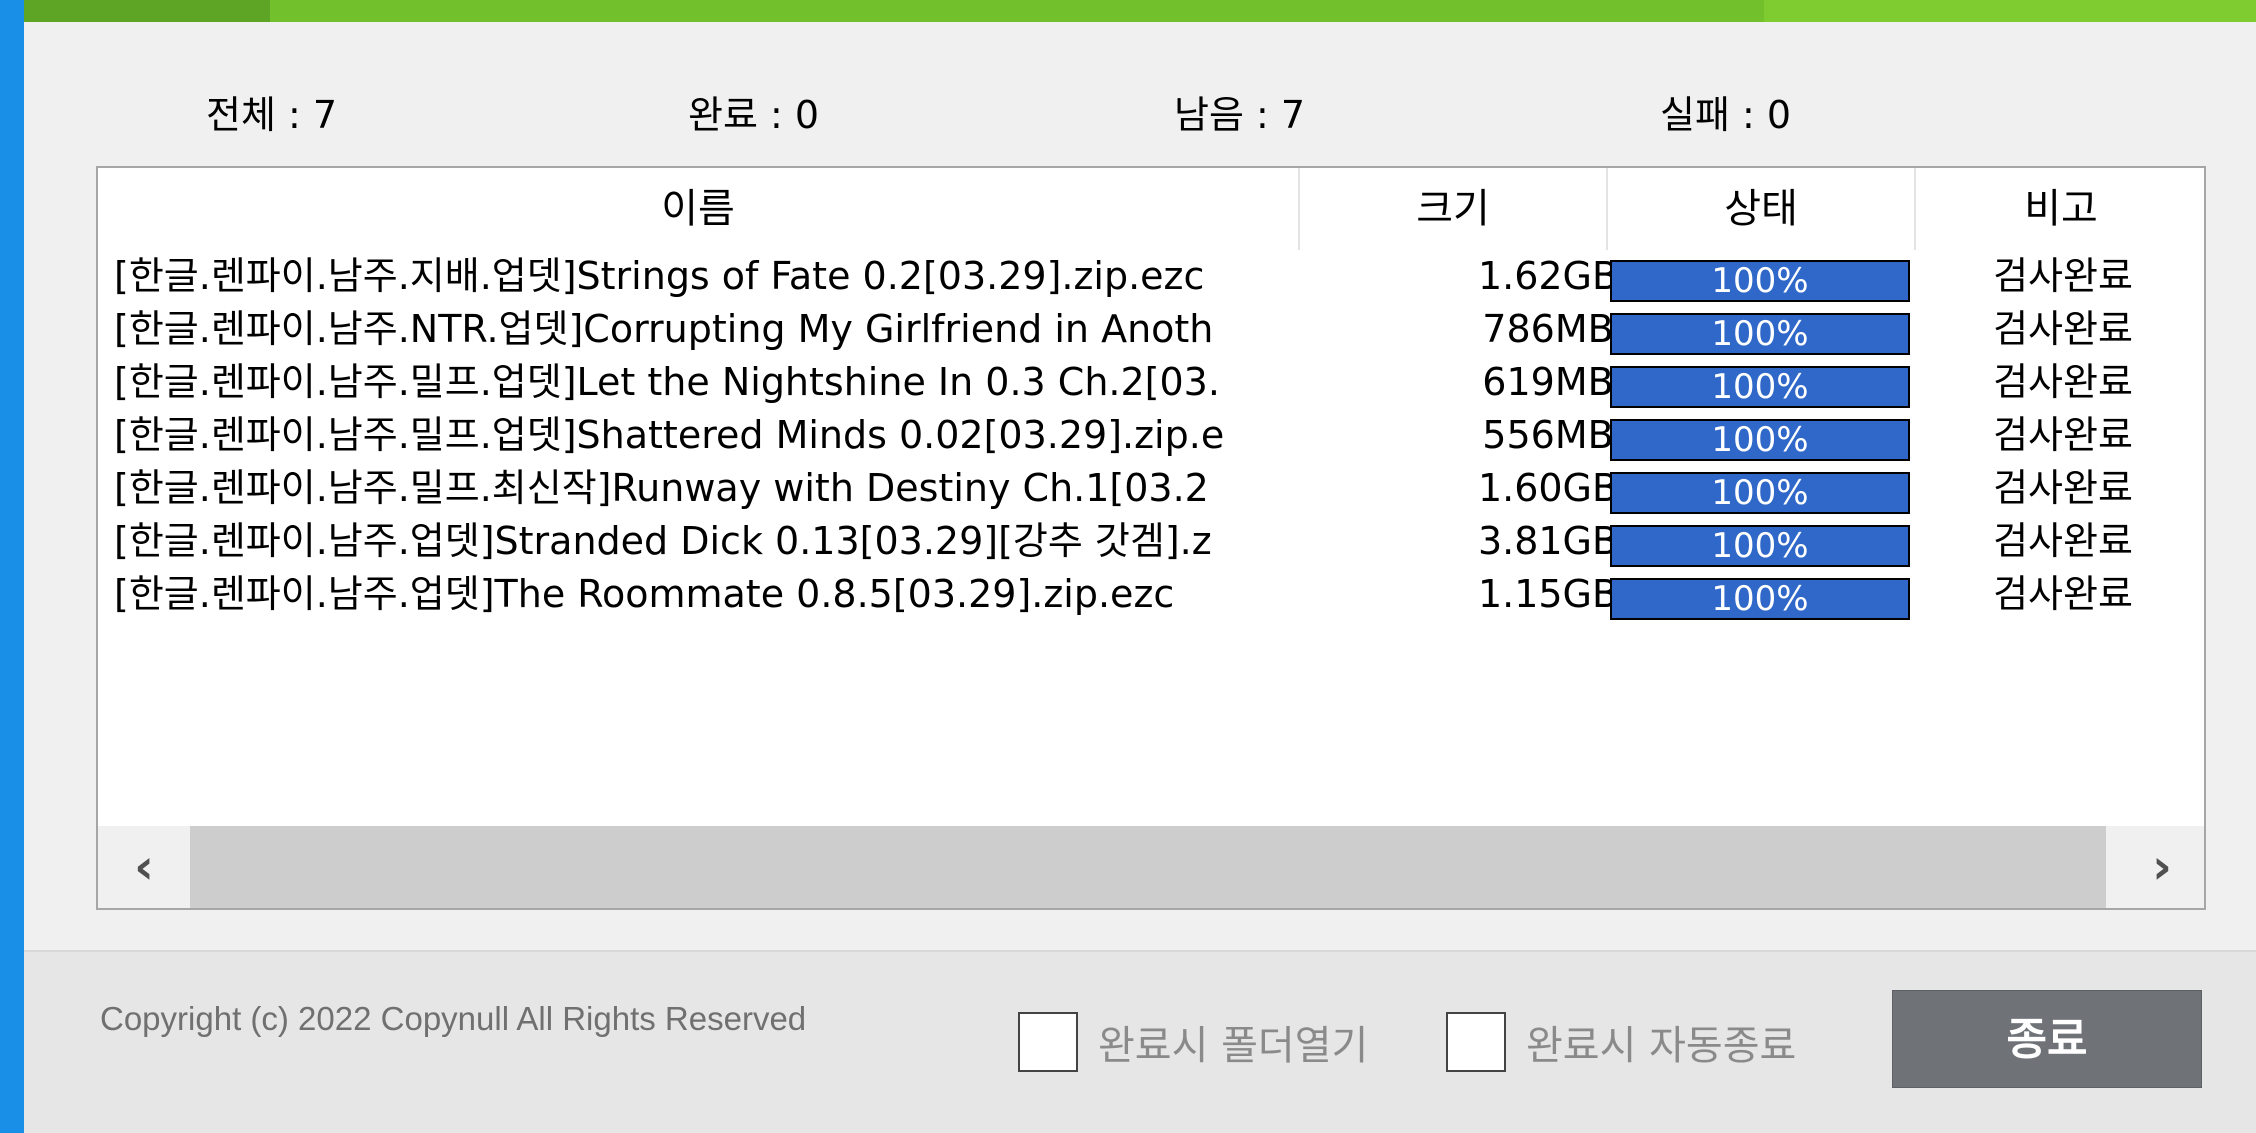  Describe the element at coordinates (12, 566) in the screenshot. I see `window-left-edge` at that location.